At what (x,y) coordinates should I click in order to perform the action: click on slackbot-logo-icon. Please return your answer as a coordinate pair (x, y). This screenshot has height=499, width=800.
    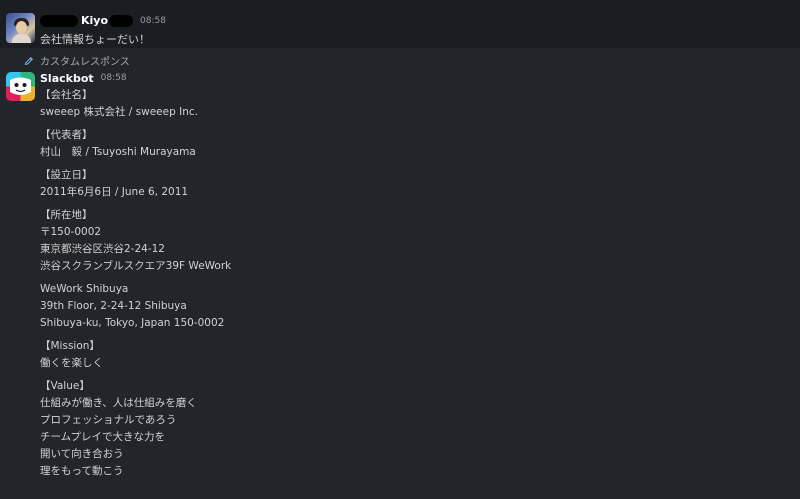
    Looking at the image, I should click on (20, 86).